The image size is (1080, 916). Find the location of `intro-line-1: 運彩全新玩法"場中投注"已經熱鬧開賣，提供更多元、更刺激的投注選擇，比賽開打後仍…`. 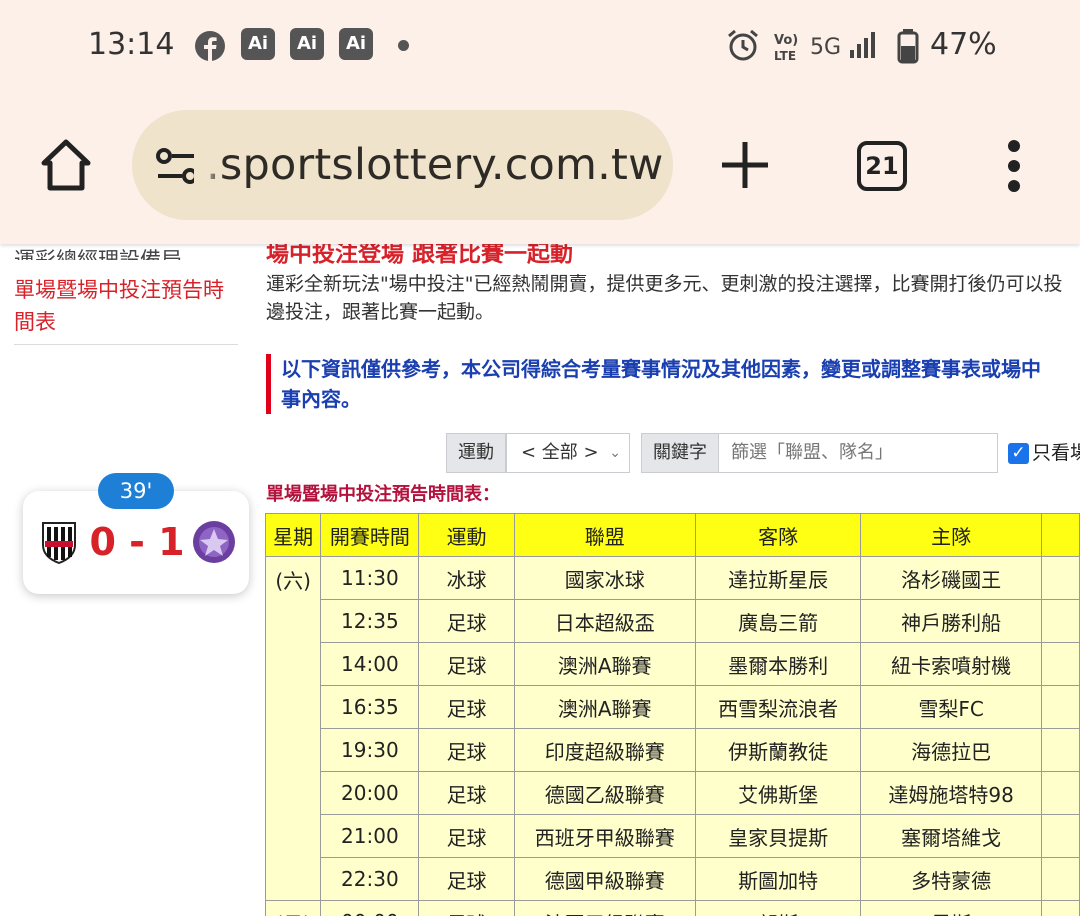

intro-line-1: 運彩全新玩法"場中投注"已經熱鬧開賣，提供更多元、更刺激的投注選擇，比賽開打後仍… is located at coordinates (664, 284).